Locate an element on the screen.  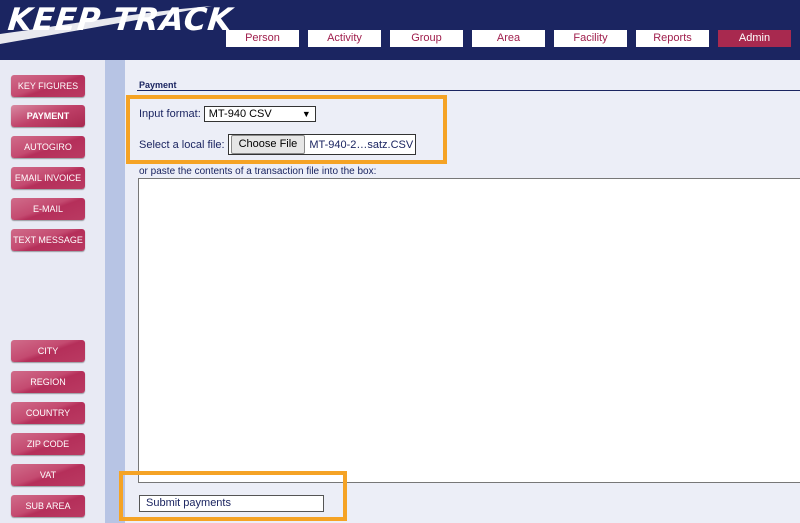
sidebar-item-country: COUNTRY is located at coordinates (48, 413).